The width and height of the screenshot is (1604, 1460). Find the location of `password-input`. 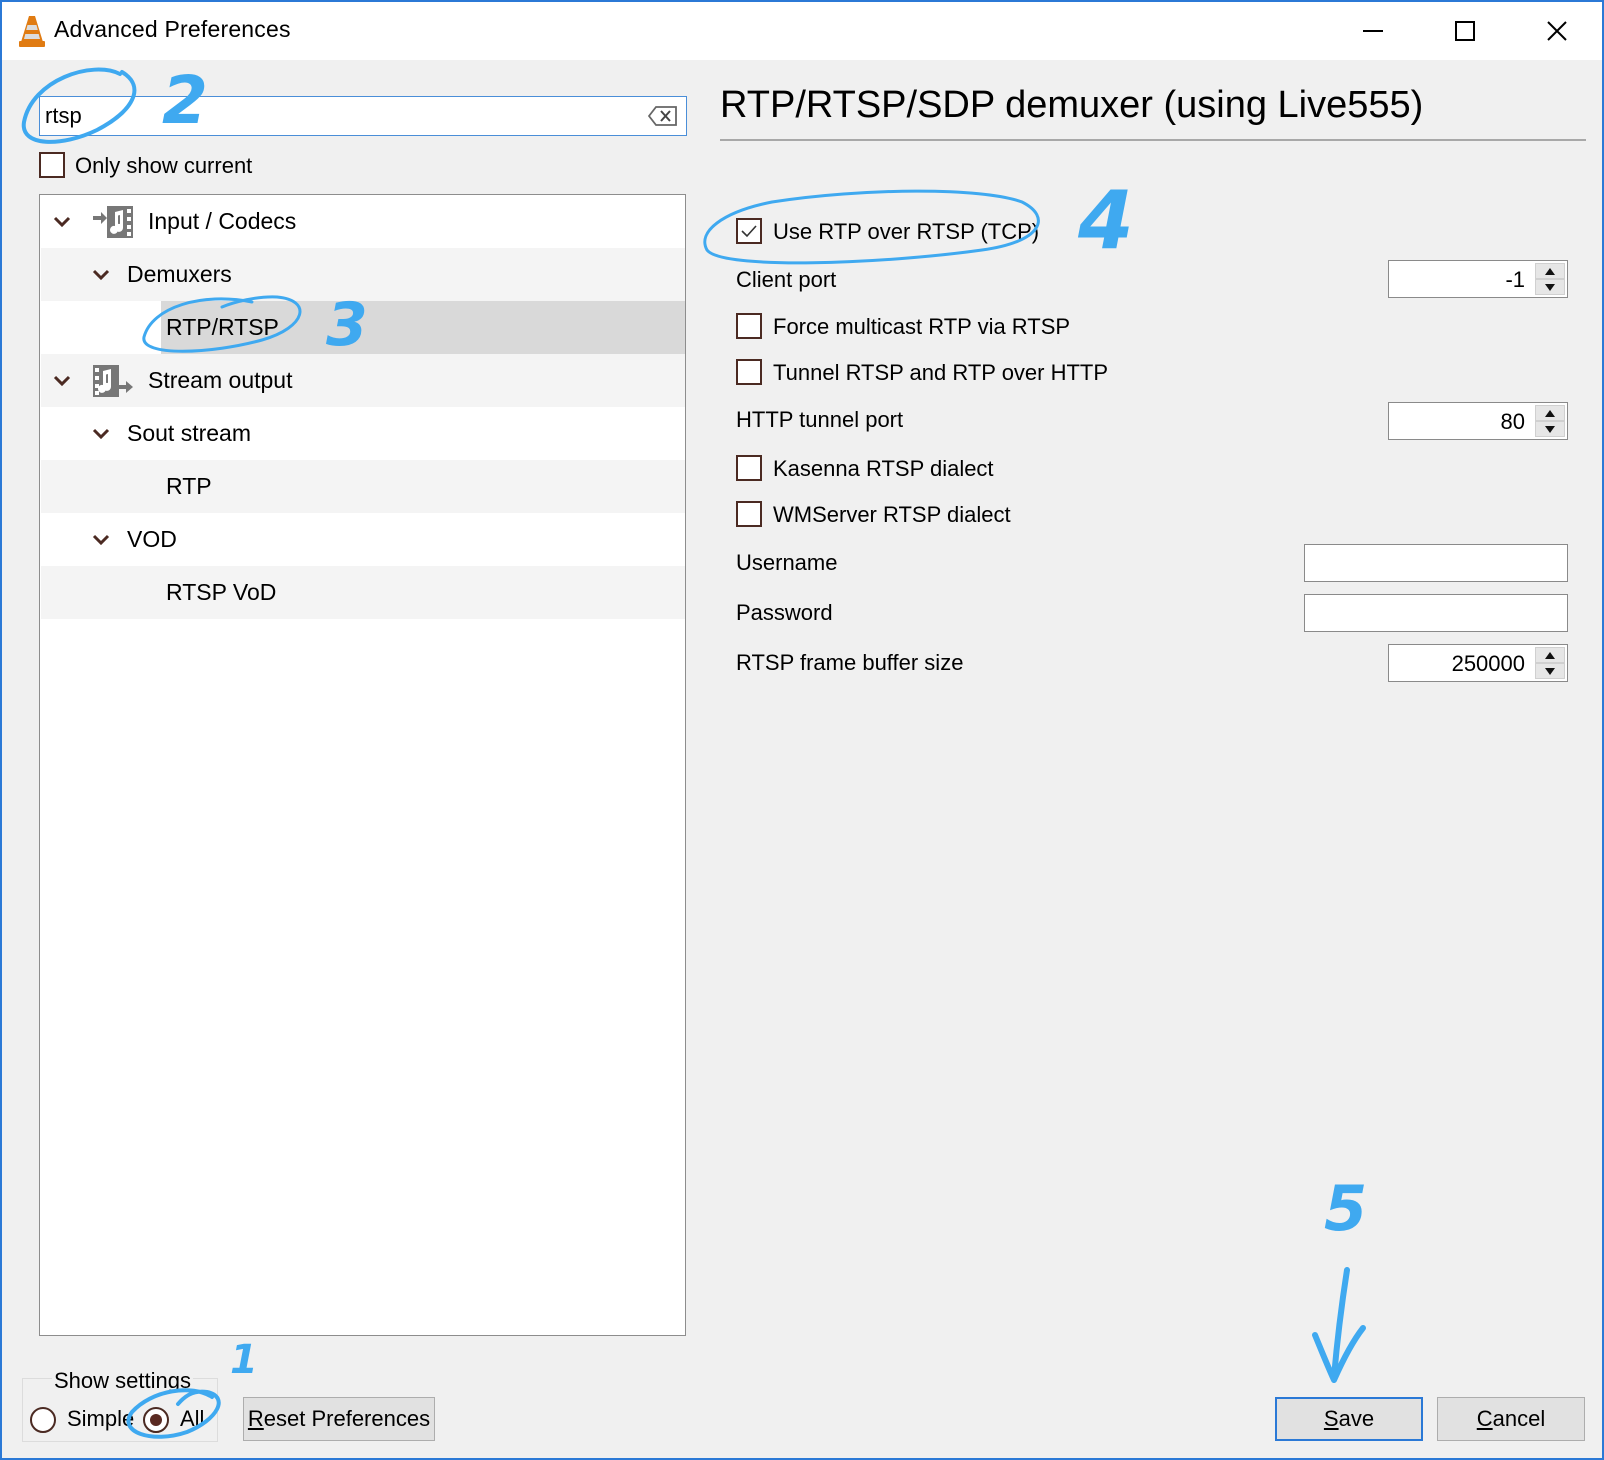

password-input is located at coordinates (1436, 613).